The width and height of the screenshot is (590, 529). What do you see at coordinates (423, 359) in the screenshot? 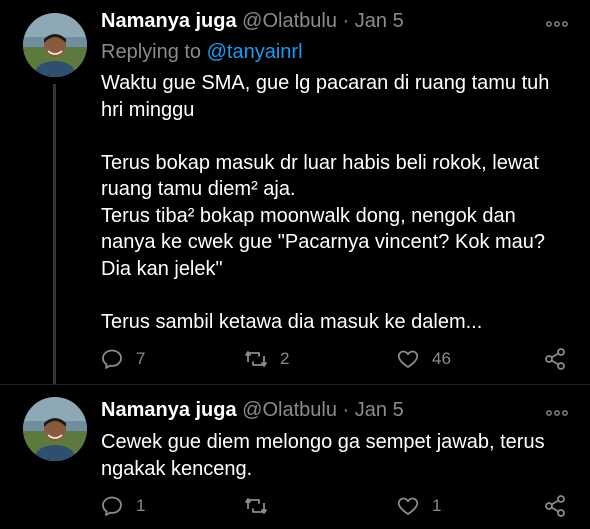
I see `like-button: 46` at bounding box center [423, 359].